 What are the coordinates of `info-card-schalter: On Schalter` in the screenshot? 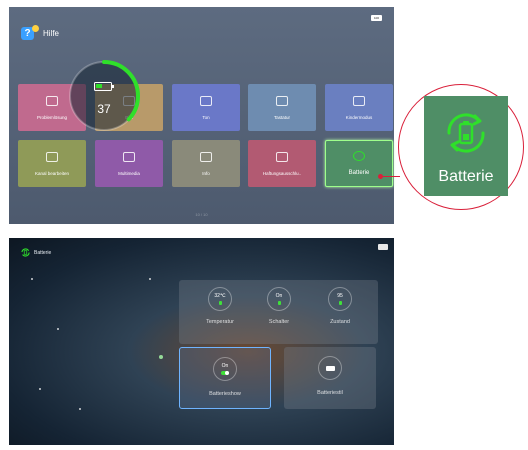 It's located at (279, 306).